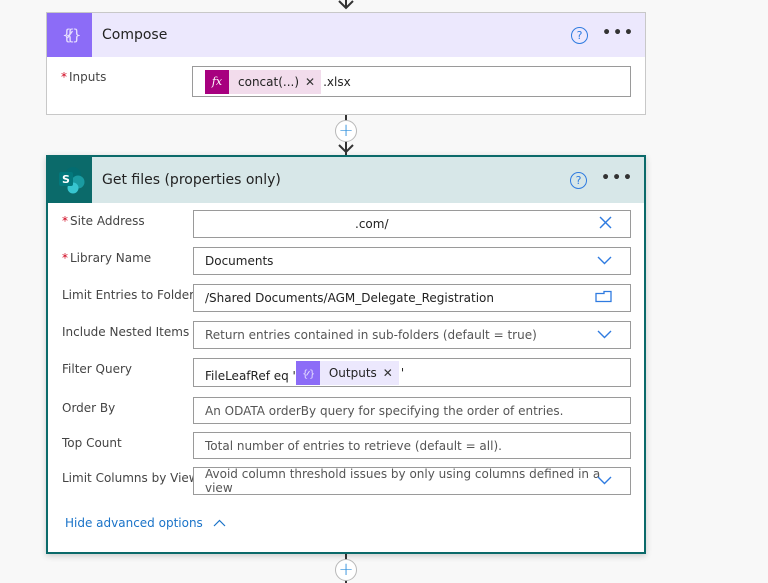 This screenshot has width=768, height=583. What do you see at coordinates (145, 523) in the screenshot?
I see `hide-advanced-options-link: Hide advanced options` at bounding box center [145, 523].